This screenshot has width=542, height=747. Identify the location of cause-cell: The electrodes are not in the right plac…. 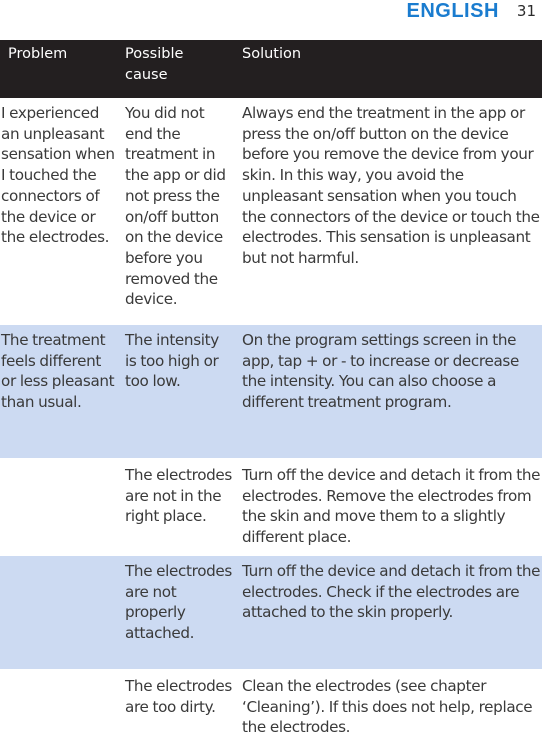
(175, 506).